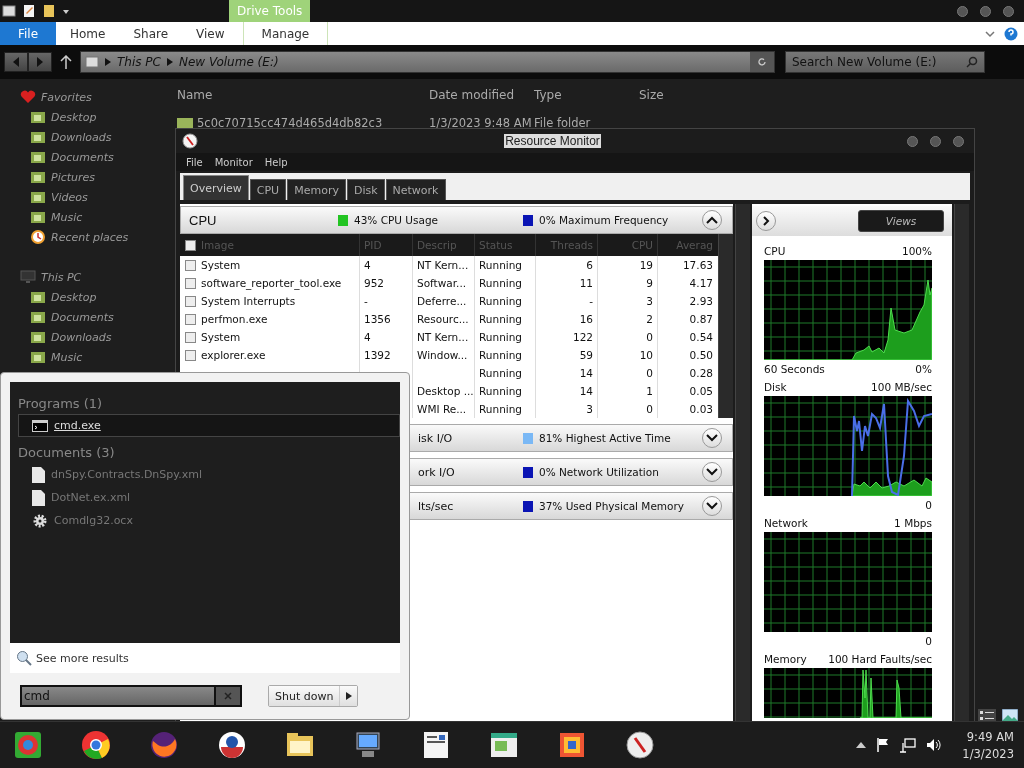  I want to click on app-icon, so click(9, 11).